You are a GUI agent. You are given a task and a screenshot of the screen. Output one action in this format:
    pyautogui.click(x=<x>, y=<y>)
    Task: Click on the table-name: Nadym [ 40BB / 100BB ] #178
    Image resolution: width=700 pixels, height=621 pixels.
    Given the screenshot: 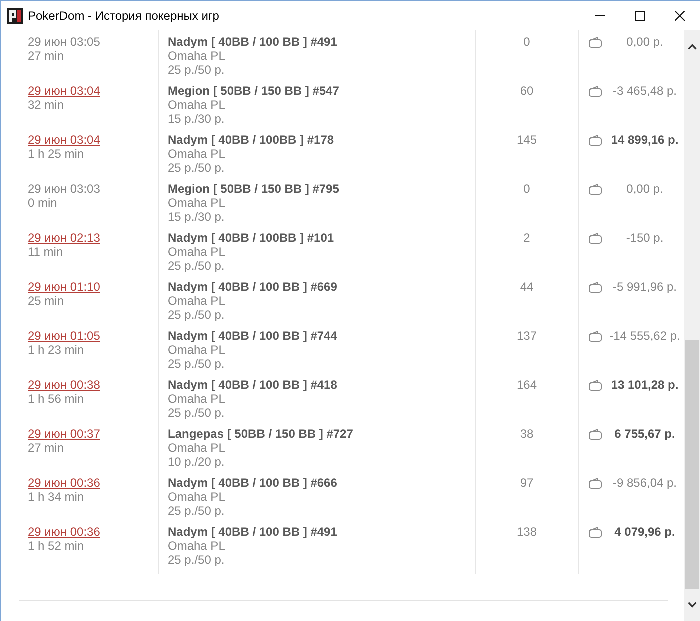 What is the action you would take?
    pyautogui.click(x=251, y=140)
    